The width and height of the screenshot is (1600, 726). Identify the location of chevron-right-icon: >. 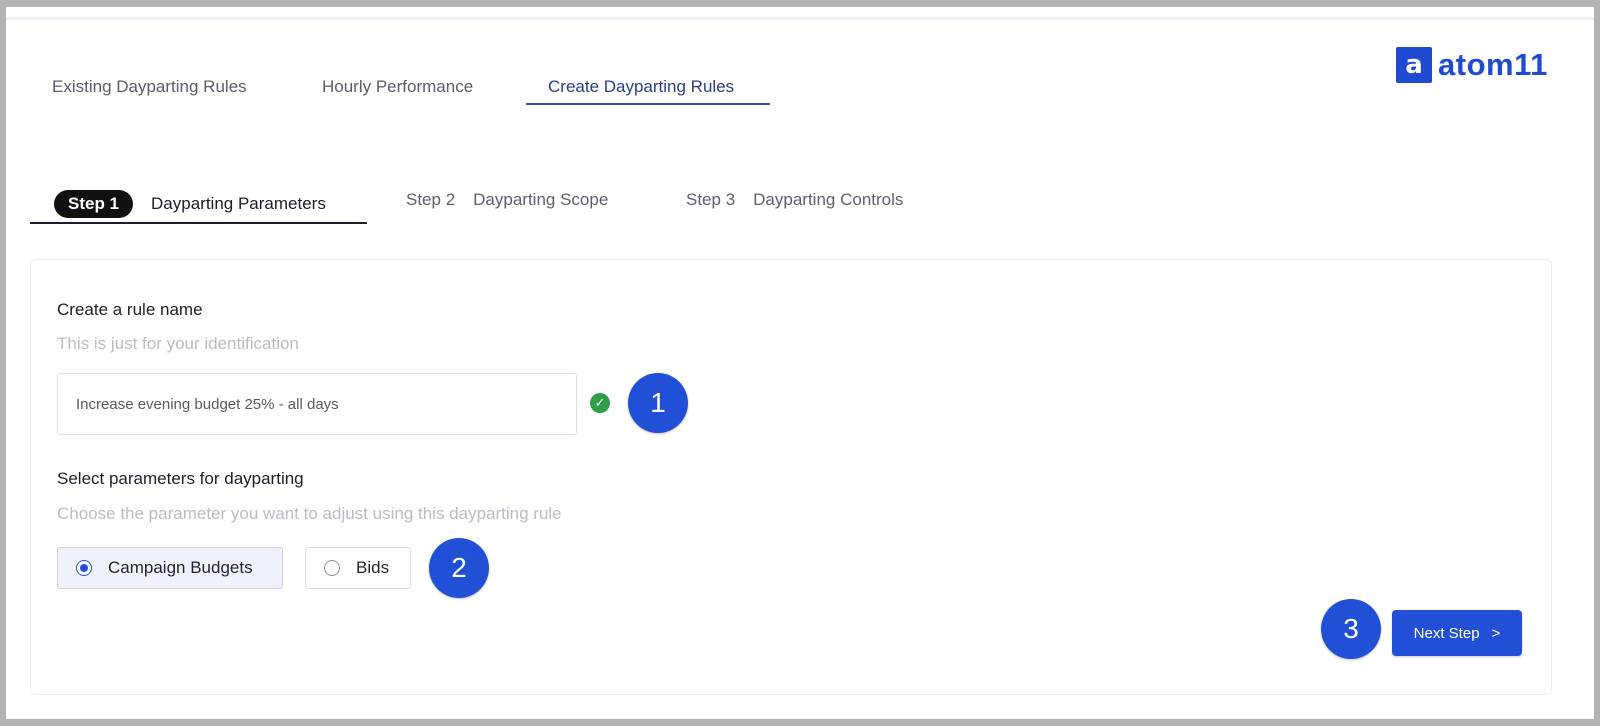
(1496, 633).